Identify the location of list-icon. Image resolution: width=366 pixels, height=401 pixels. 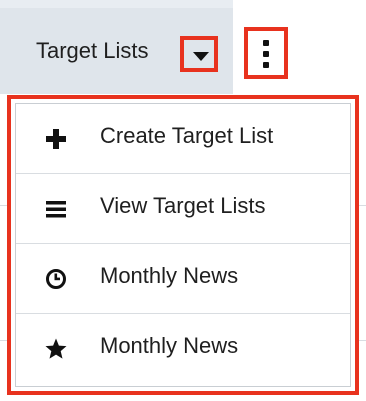
(56, 209).